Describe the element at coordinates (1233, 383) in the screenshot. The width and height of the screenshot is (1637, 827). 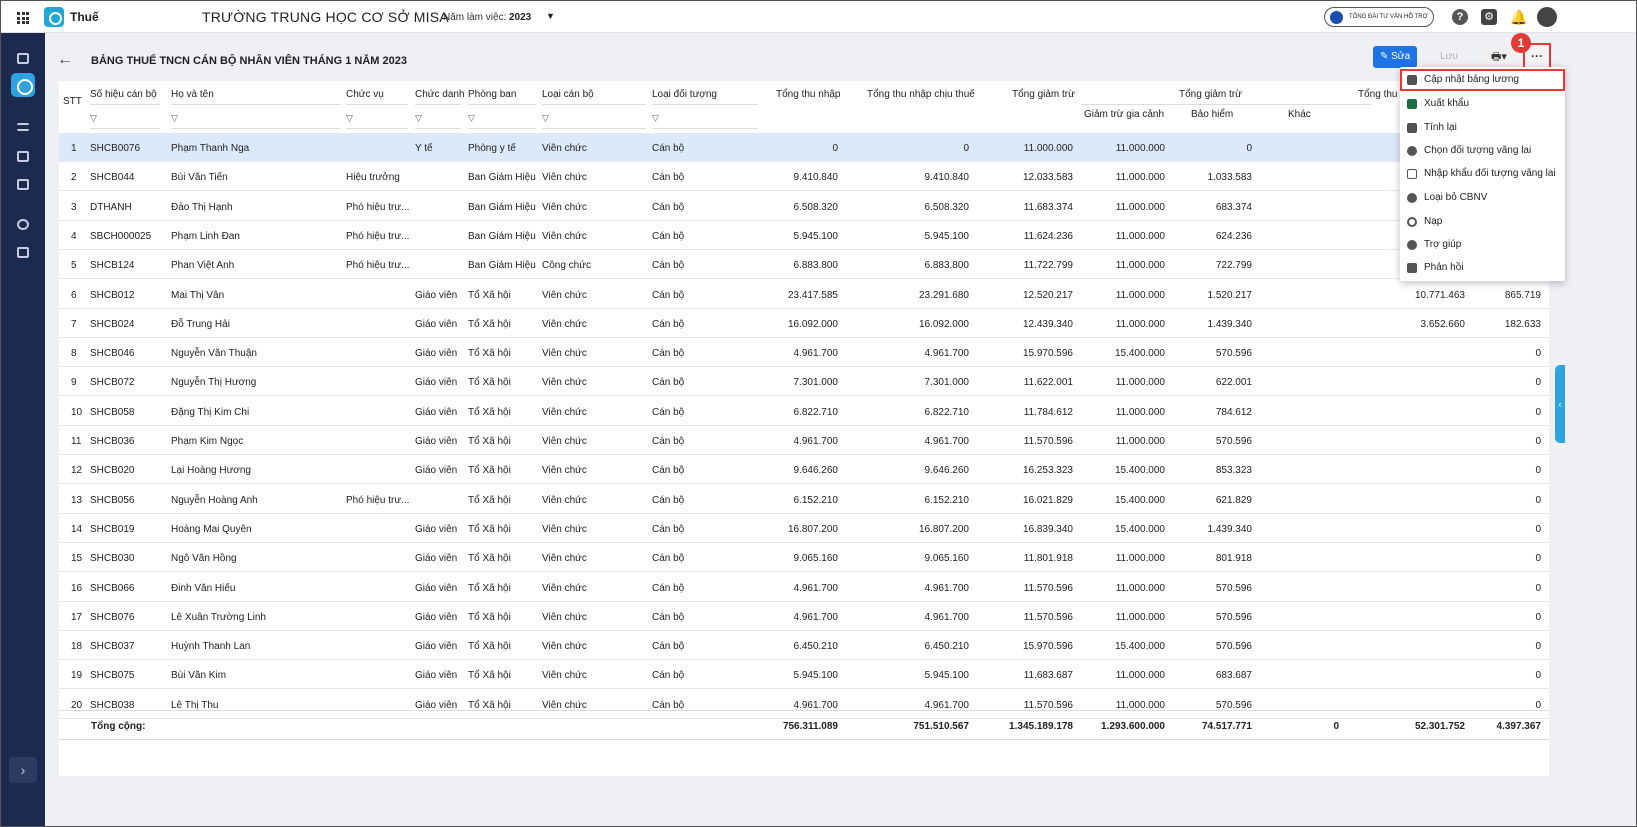
I see `cell-ins: 622.001` at that location.